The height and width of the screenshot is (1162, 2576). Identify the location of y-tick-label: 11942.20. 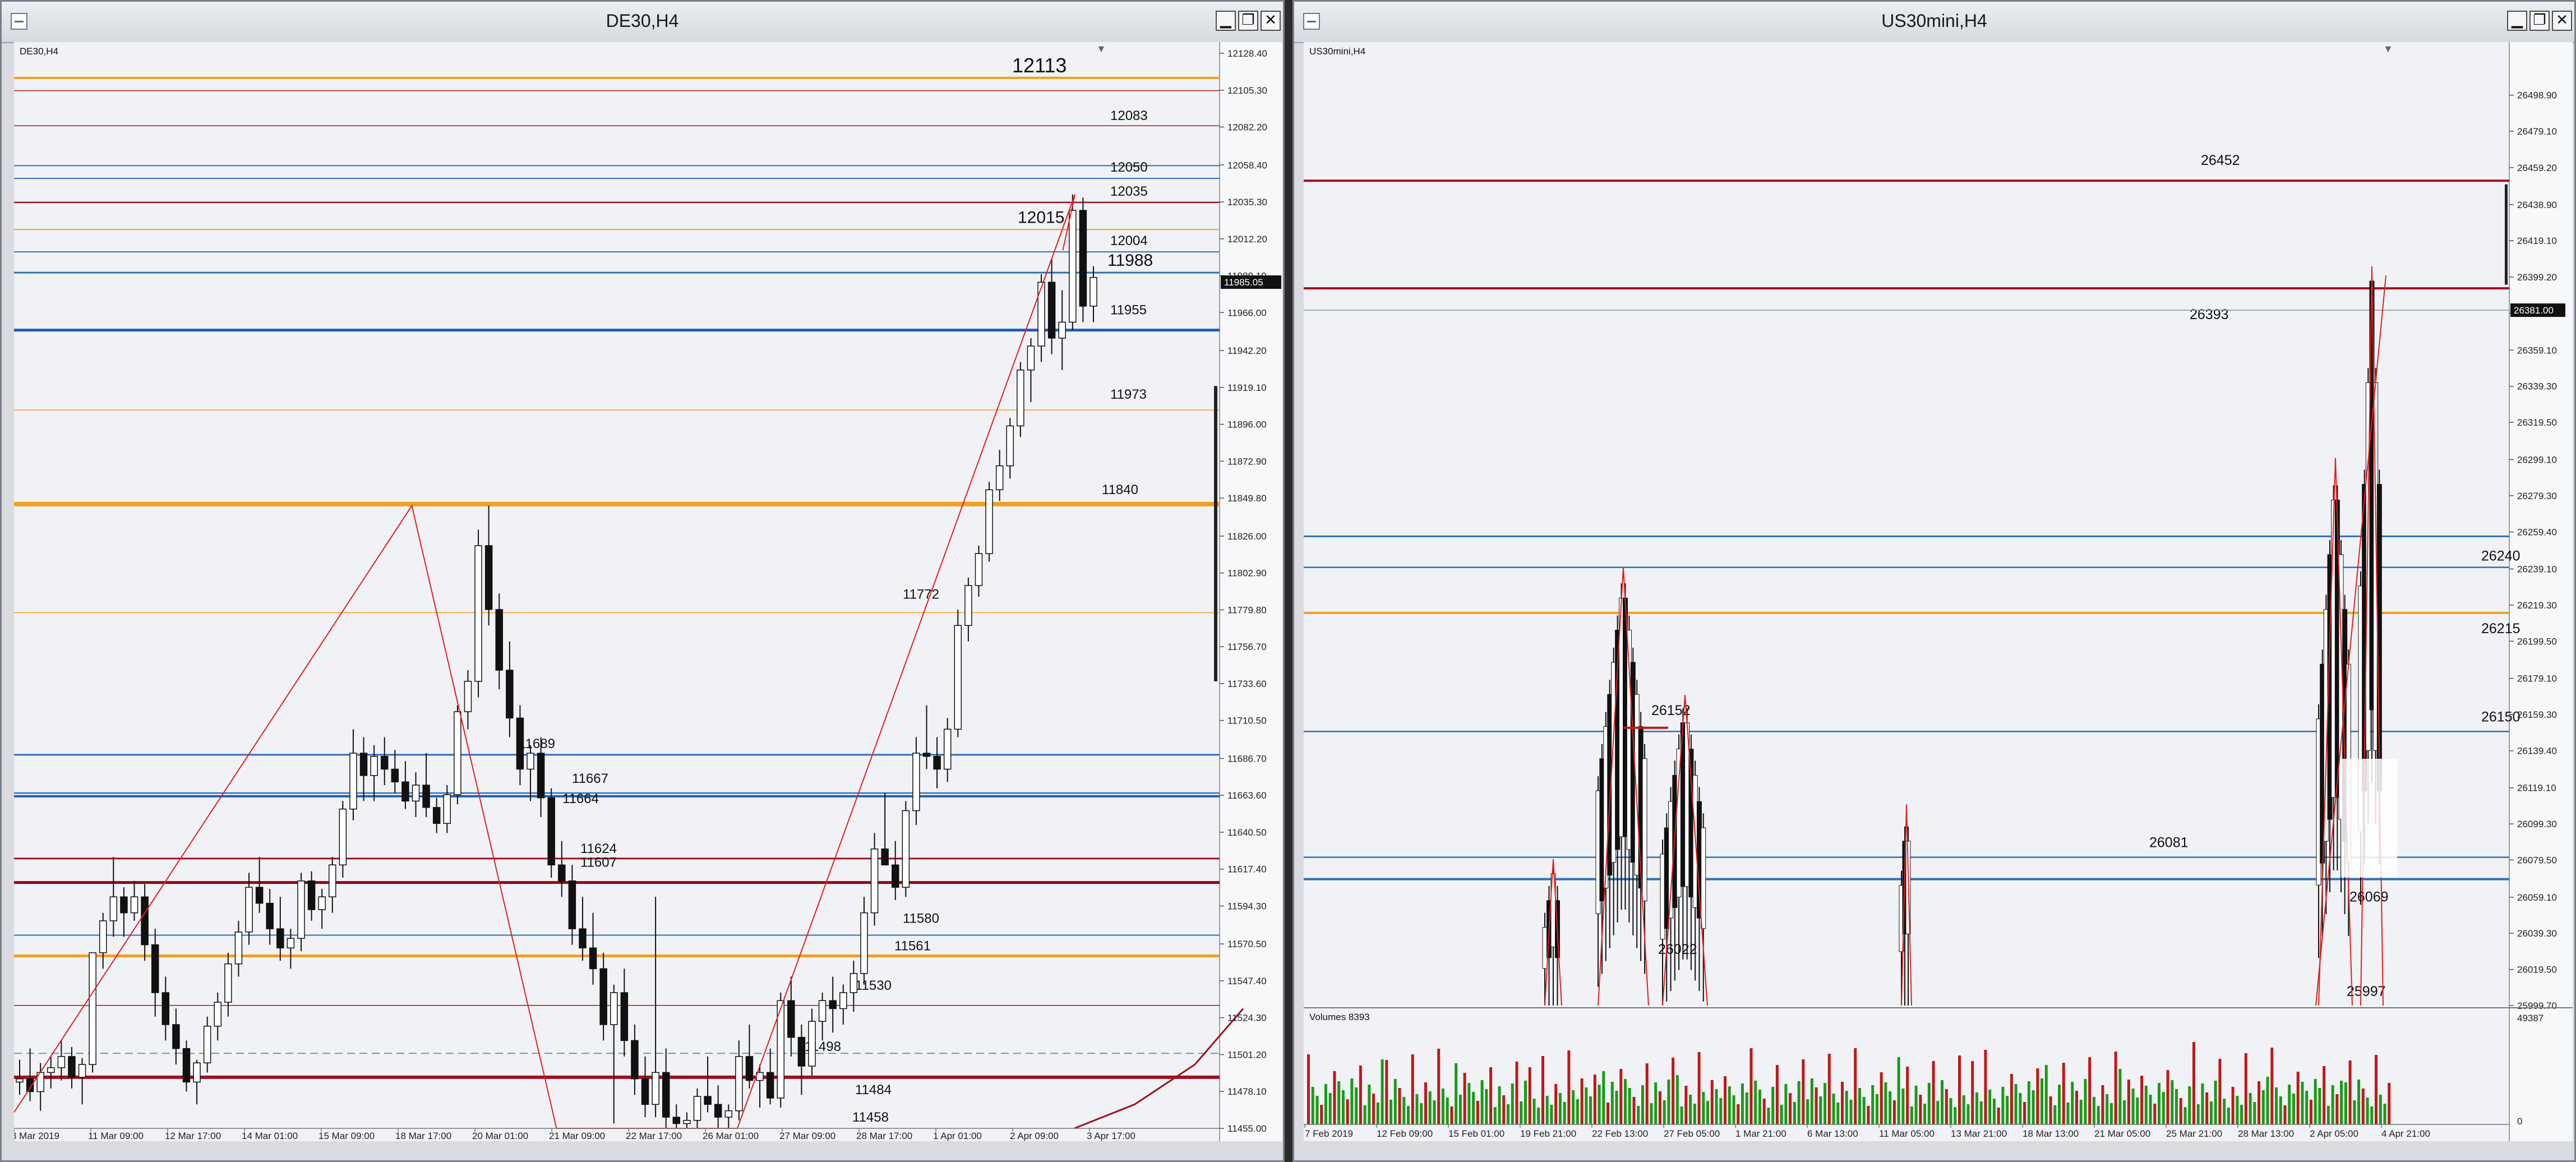
(1247, 350).